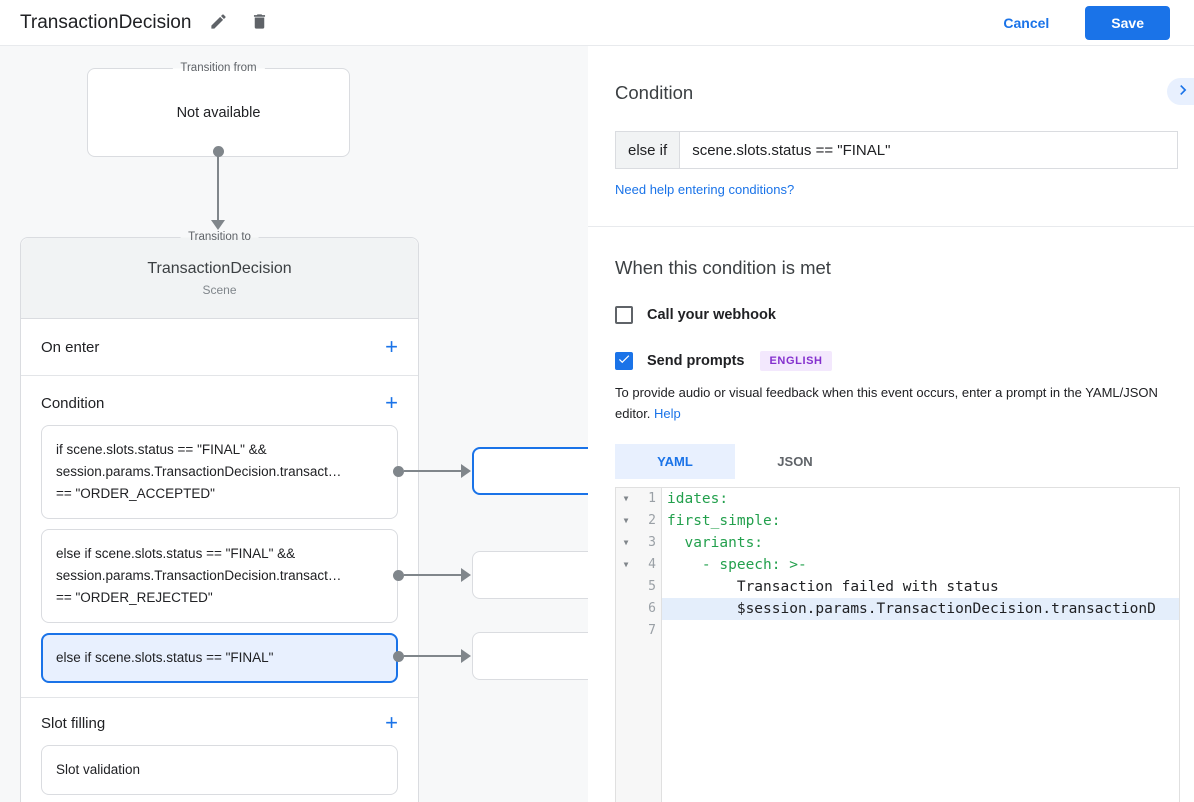 The width and height of the screenshot is (1194, 802). I want to click on save-button: Save, so click(1127, 22).